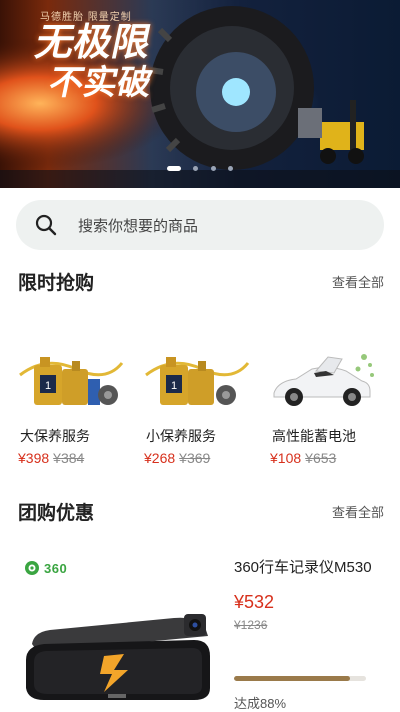 The width and height of the screenshot is (400, 712). What do you see at coordinates (321, 458) in the screenshot?
I see `item-original-price: ¥653` at bounding box center [321, 458].